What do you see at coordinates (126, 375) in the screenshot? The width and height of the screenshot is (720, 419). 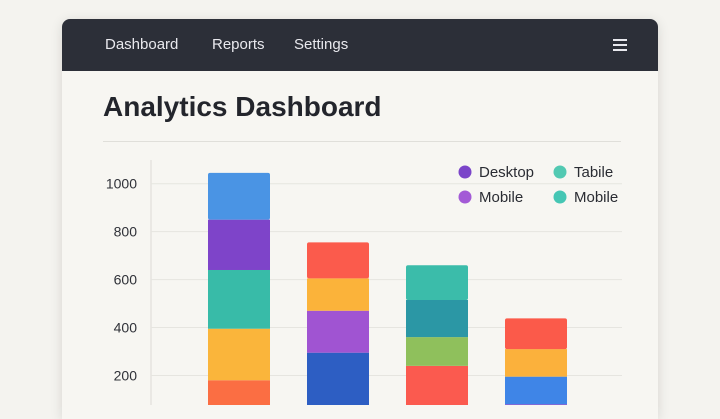 I see `y-tick-label: 200` at bounding box center [126, 375].